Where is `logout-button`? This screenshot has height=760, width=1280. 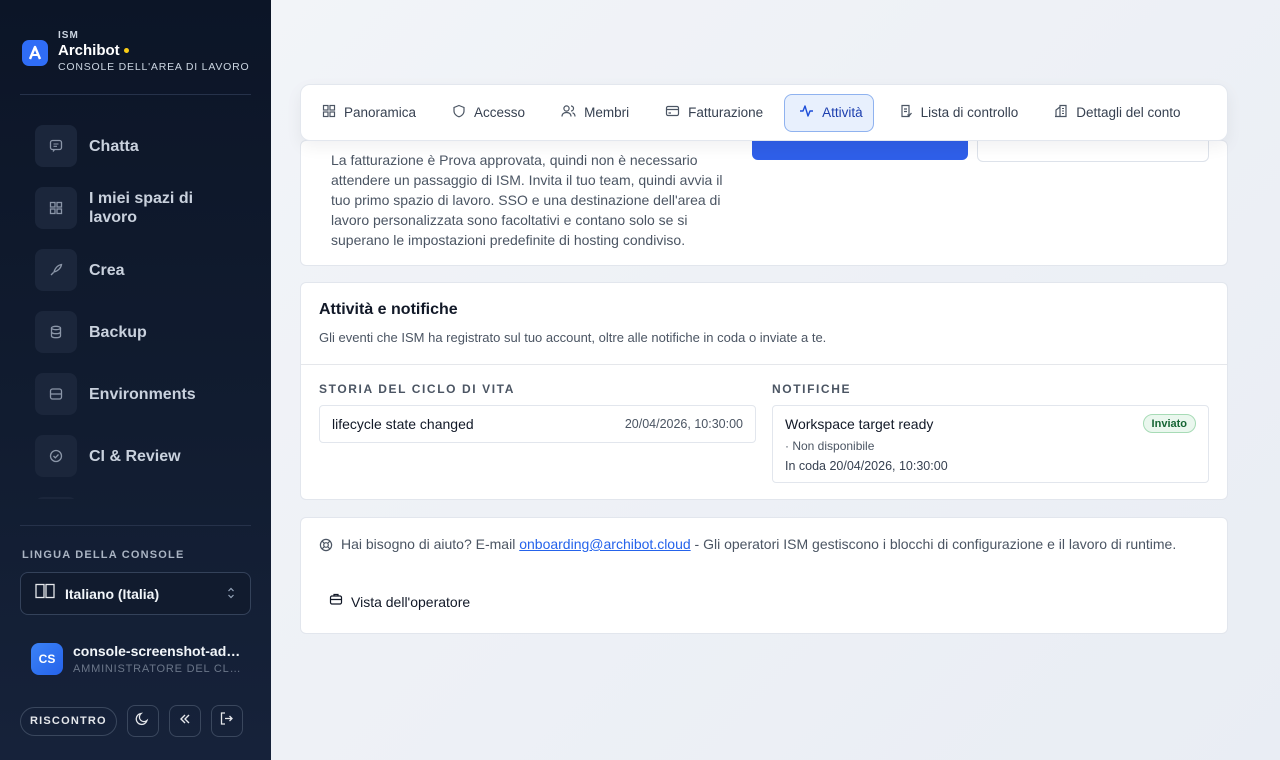 logout-button is located at coordinates (226, 721).